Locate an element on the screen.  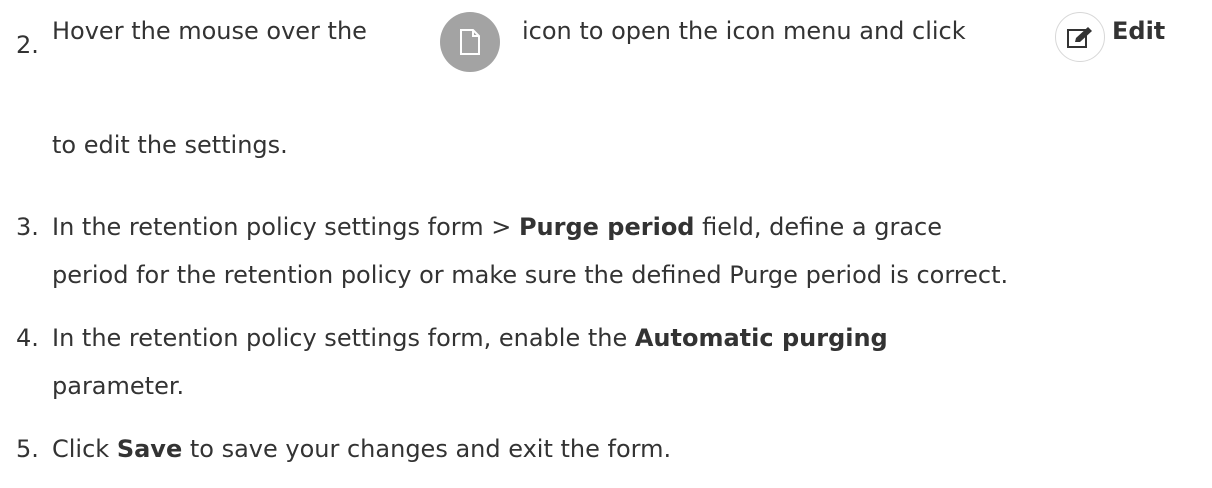
step-2-text-middle: icon to open the icon menu and click is located at coordinates (744, 31).